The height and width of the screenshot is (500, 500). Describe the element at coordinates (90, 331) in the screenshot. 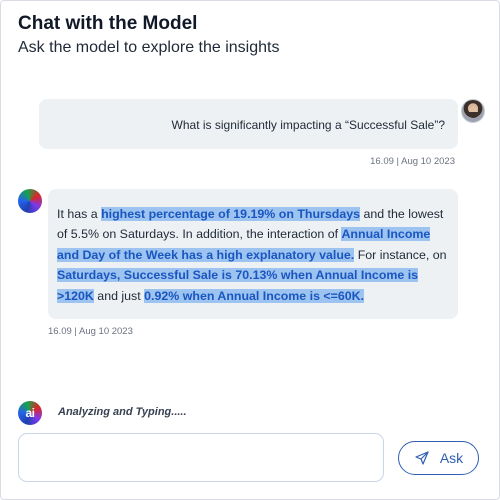

I see `assistant-message-timestamp: 16.09 | Aug 10 2023` at that location.